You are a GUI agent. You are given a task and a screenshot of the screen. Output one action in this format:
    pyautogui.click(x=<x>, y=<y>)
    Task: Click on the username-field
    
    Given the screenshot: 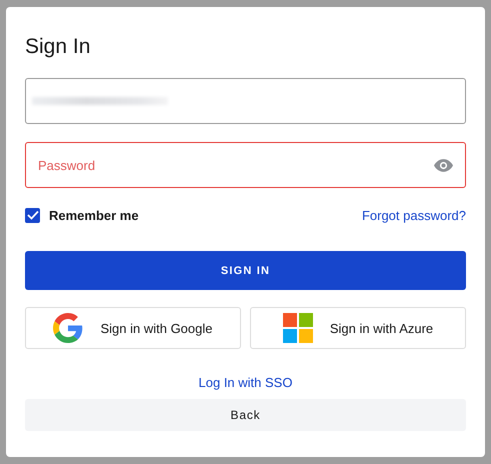 What is the action you would take?
    pyautogui.click(x=245, y=101)
    